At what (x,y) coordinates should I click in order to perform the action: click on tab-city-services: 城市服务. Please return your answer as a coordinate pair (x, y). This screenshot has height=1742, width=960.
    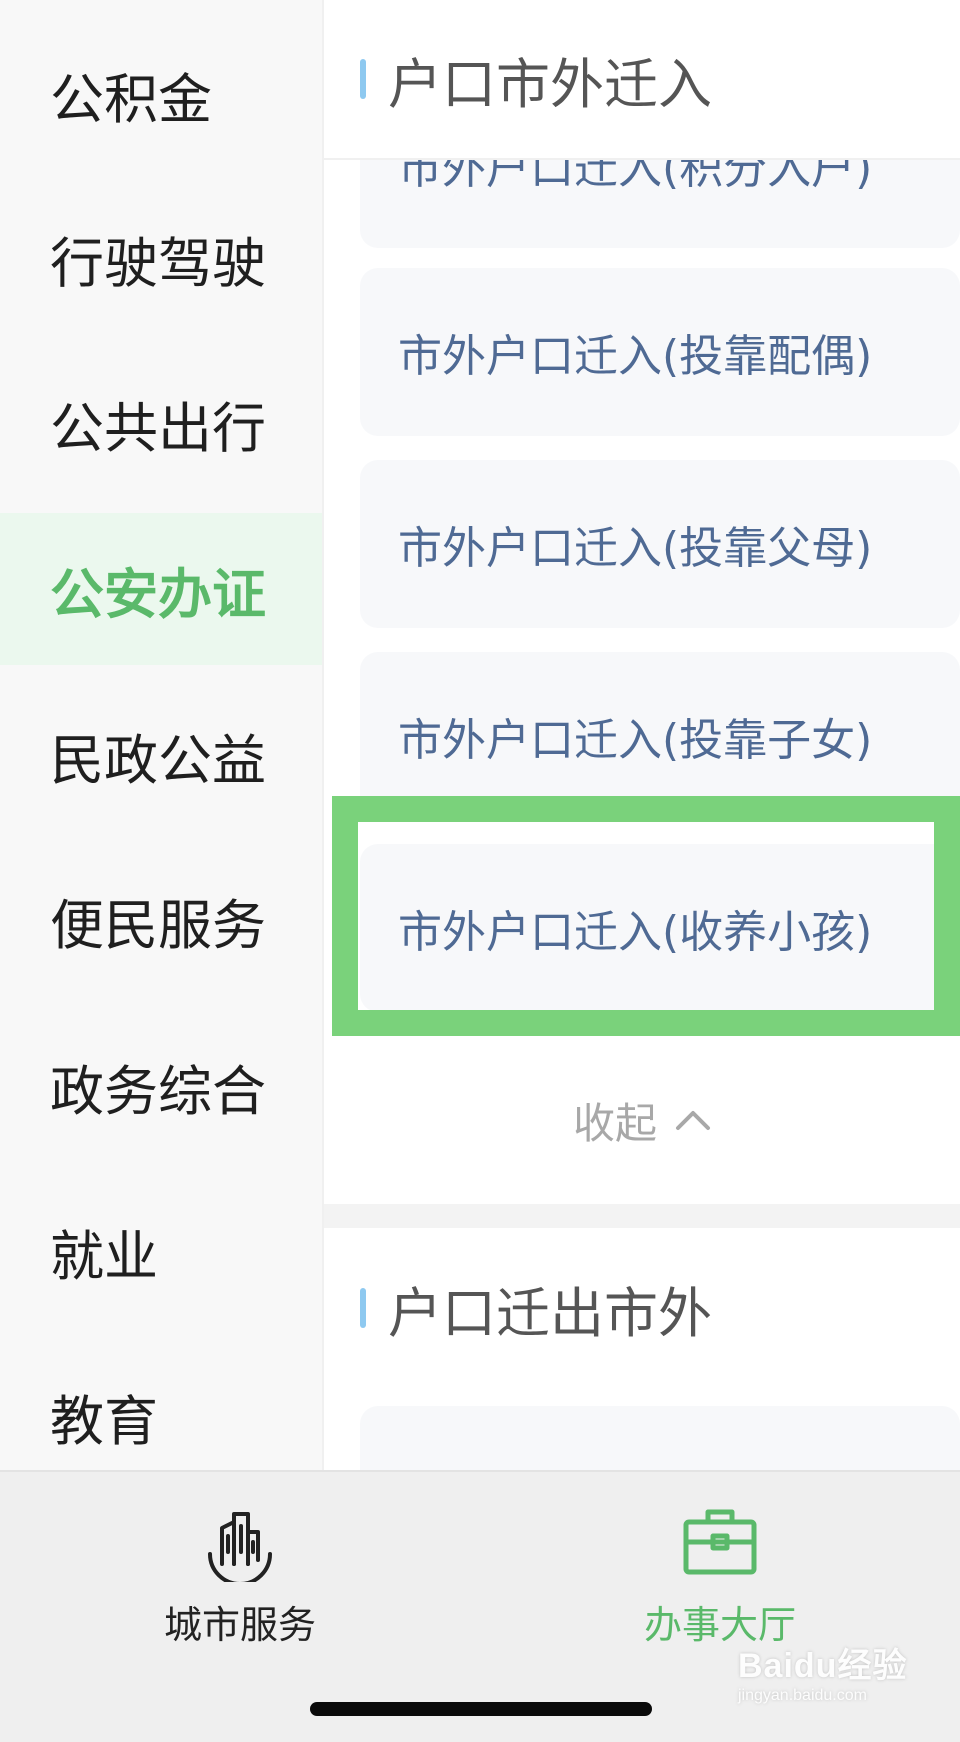
    Looking at the image, I should click on (240, 1567).